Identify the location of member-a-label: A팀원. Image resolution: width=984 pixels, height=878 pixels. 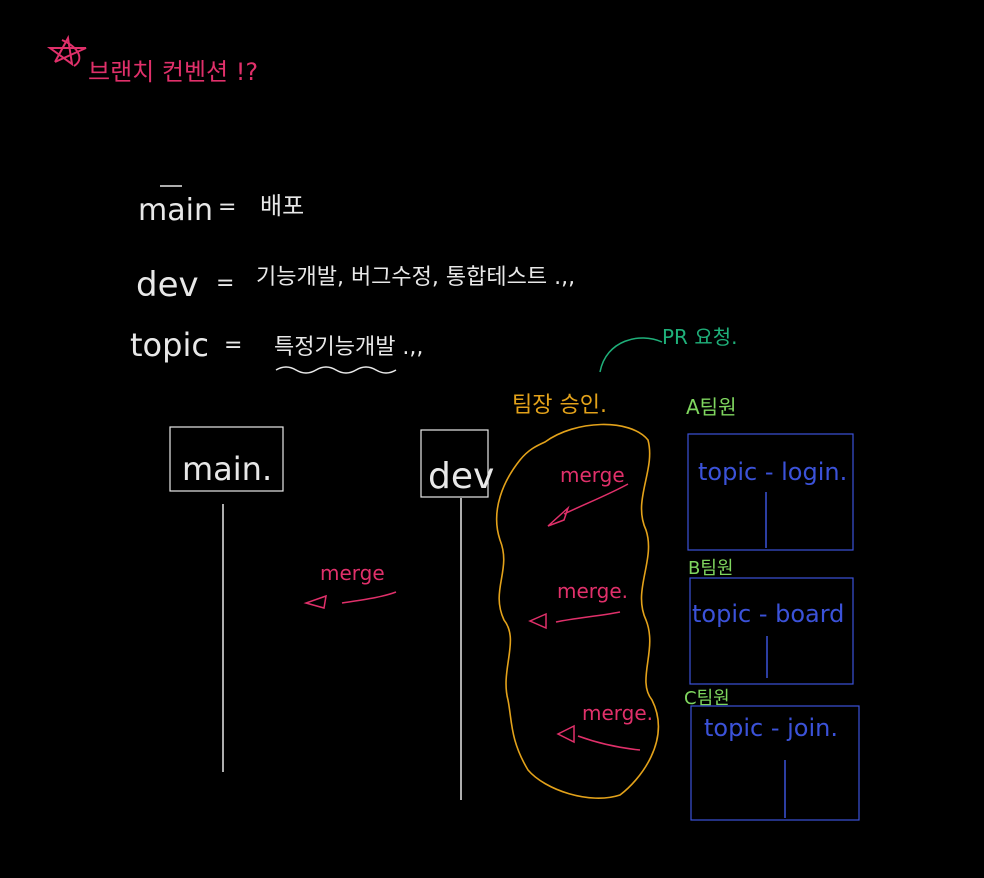
(711, 407).